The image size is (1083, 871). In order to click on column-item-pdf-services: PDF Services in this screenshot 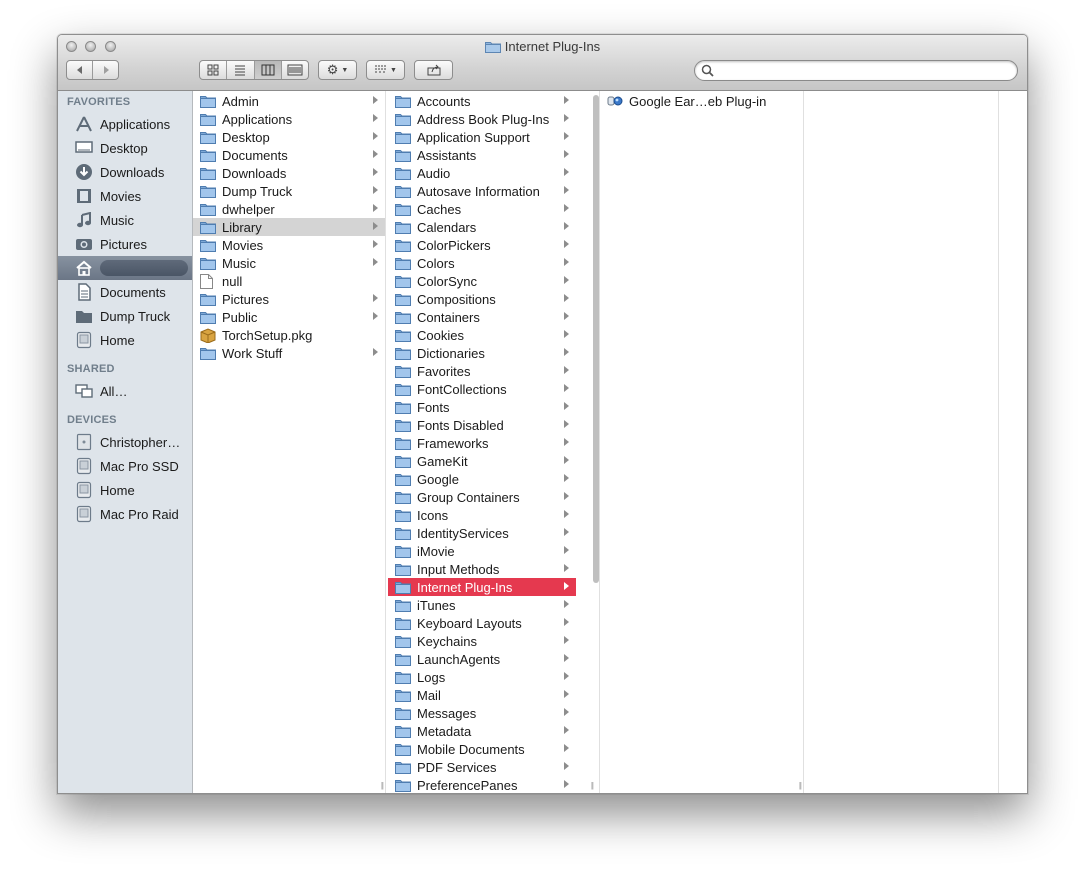, I will do `click(482, 767)`.